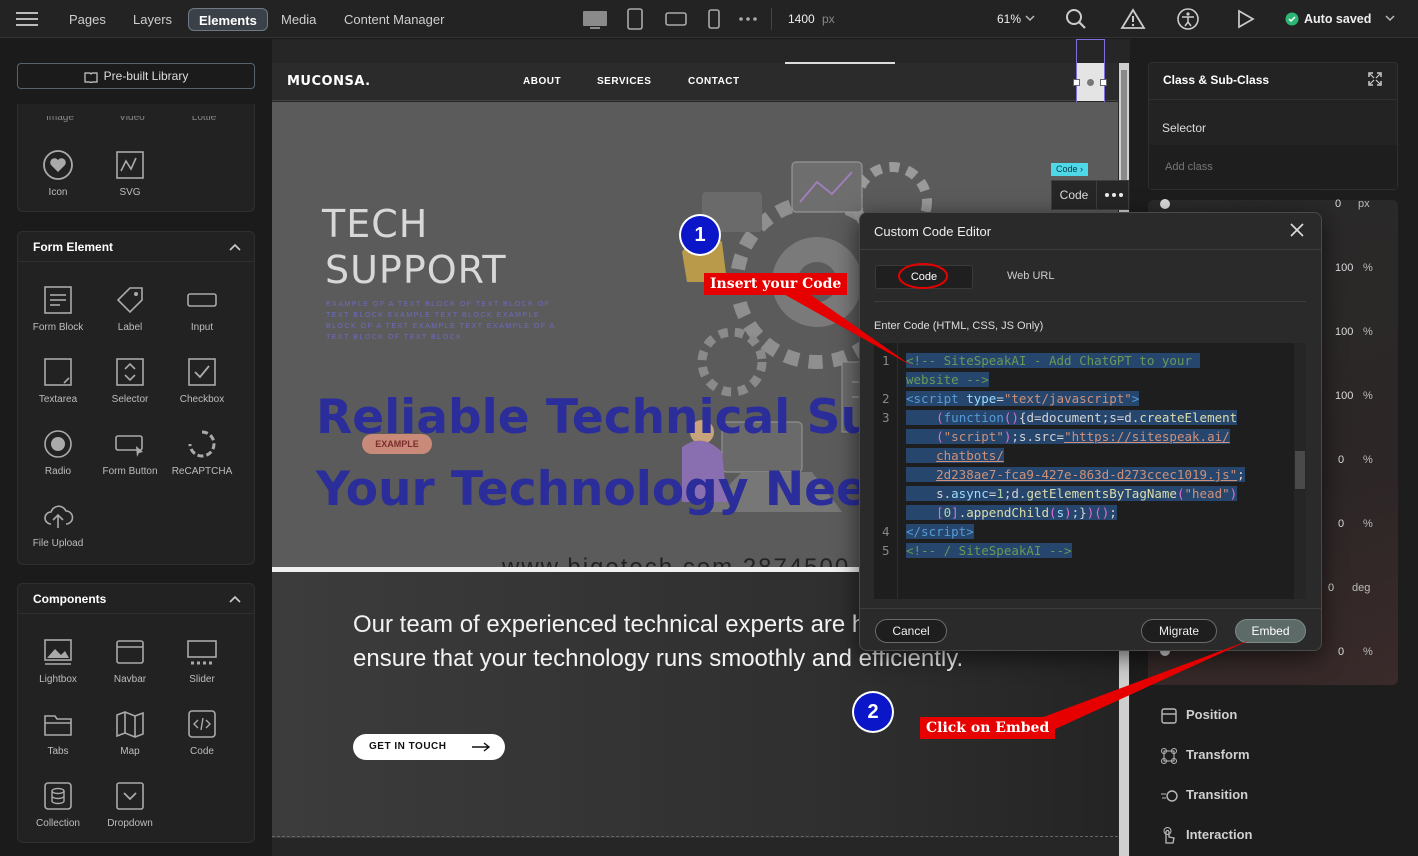 The width and height of the screenshot is (1418, 856). Describe the element at coordinates (923, 276) in the screenshot. I see `code-tab-highlight-circle` at that location.